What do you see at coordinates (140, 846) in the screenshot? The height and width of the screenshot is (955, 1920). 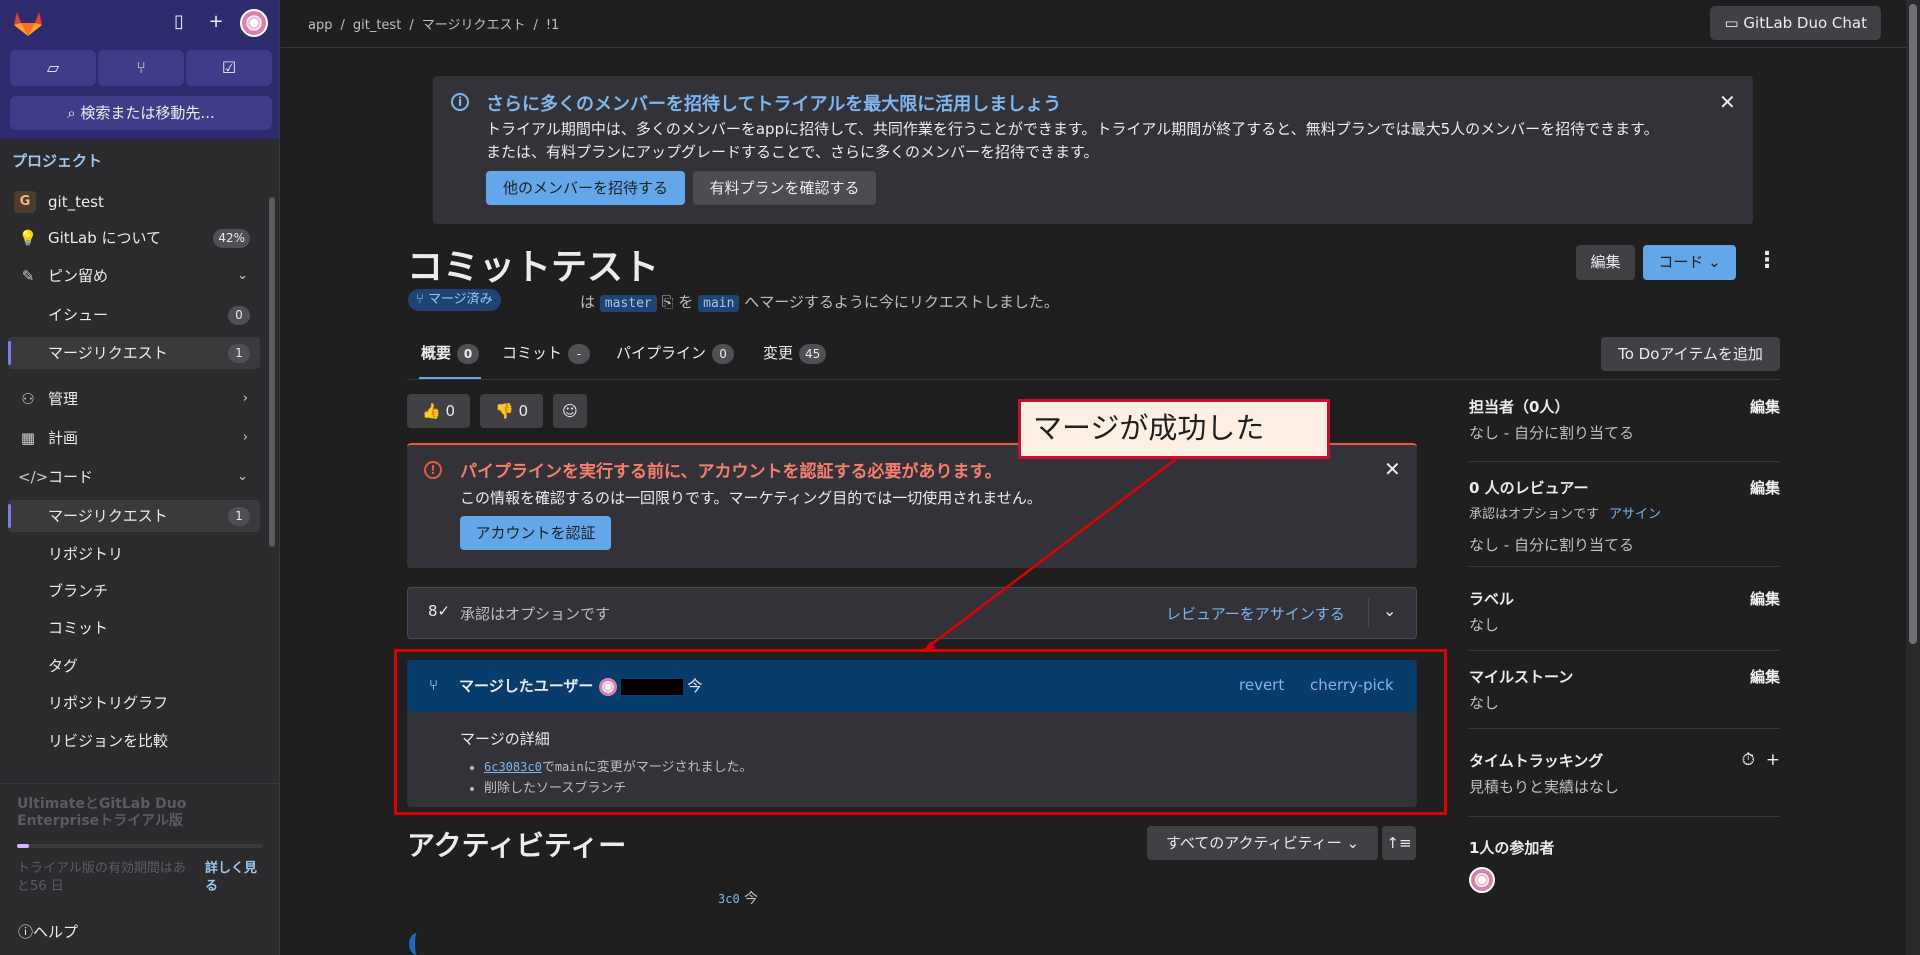 I see `trial-progress-bar` at bounding box center [140, 846].